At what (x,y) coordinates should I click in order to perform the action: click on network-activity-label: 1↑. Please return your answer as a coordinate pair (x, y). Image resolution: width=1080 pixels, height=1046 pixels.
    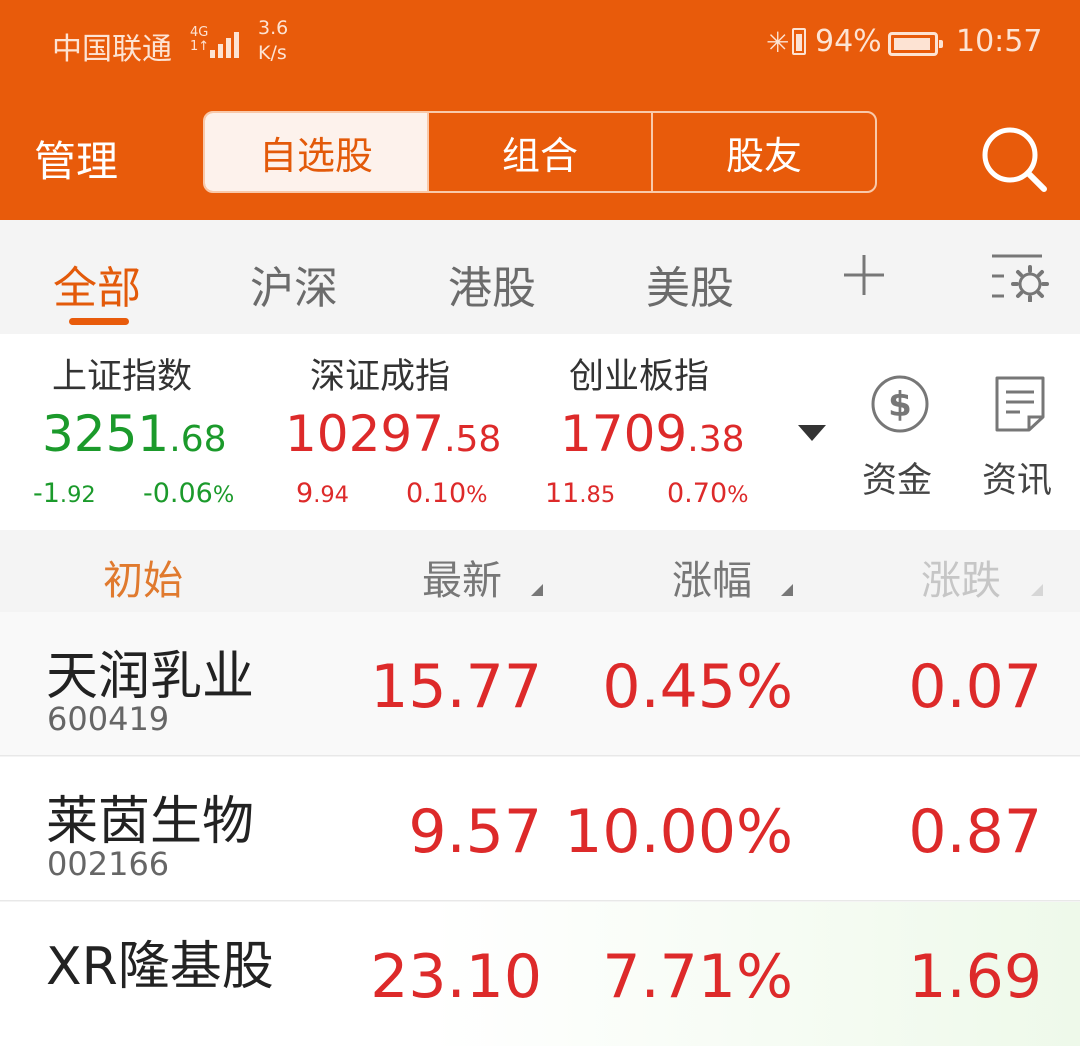
    Looking at the image, I should click on (200, 46).